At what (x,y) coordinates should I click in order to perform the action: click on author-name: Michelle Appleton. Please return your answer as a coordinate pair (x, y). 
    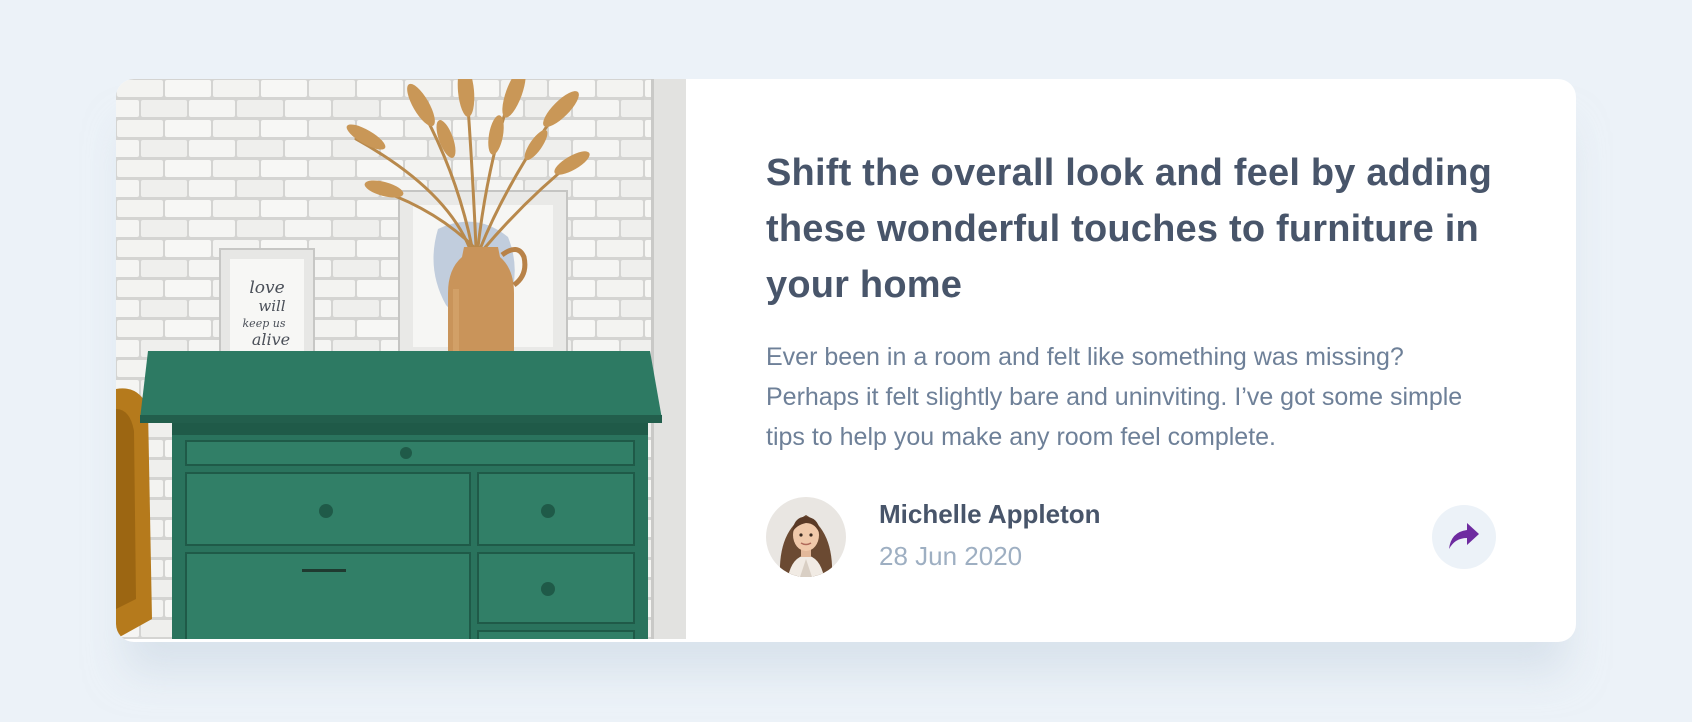
    Looking at the image, I should click on (990, 514).